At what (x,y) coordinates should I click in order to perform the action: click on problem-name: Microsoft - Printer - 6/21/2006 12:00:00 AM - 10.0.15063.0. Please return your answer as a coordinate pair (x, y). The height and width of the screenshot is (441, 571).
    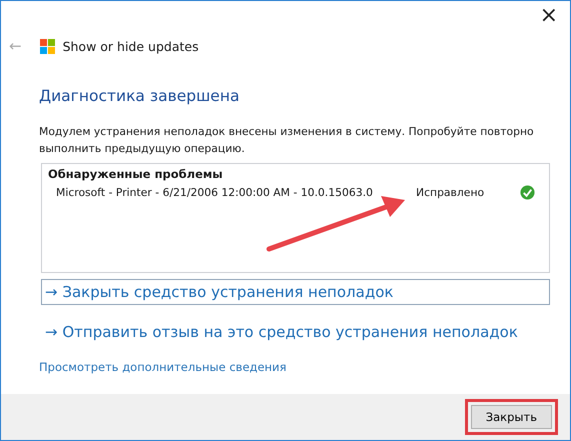
    Looking at the image, I should click on (215, 192).